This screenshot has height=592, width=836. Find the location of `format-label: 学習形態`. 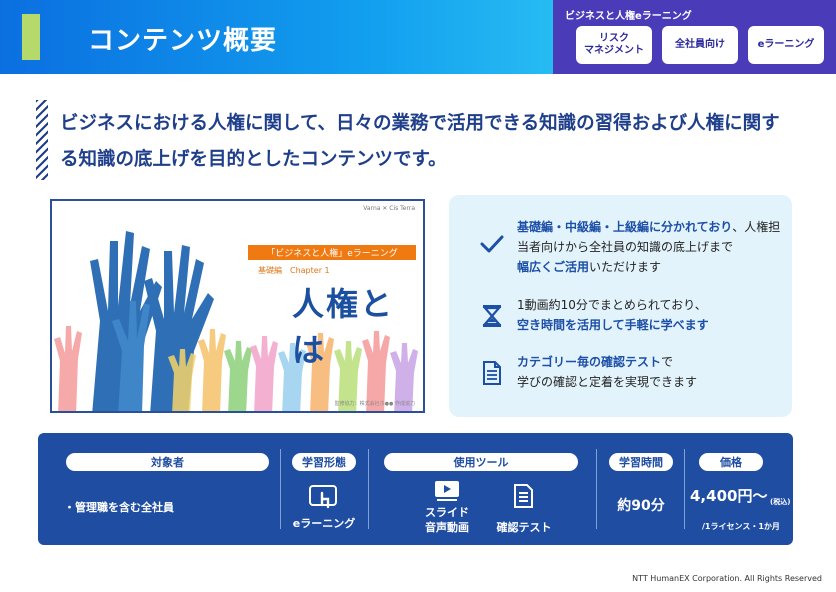

format-label: 学習形態 is located at coordinates (324, 462).